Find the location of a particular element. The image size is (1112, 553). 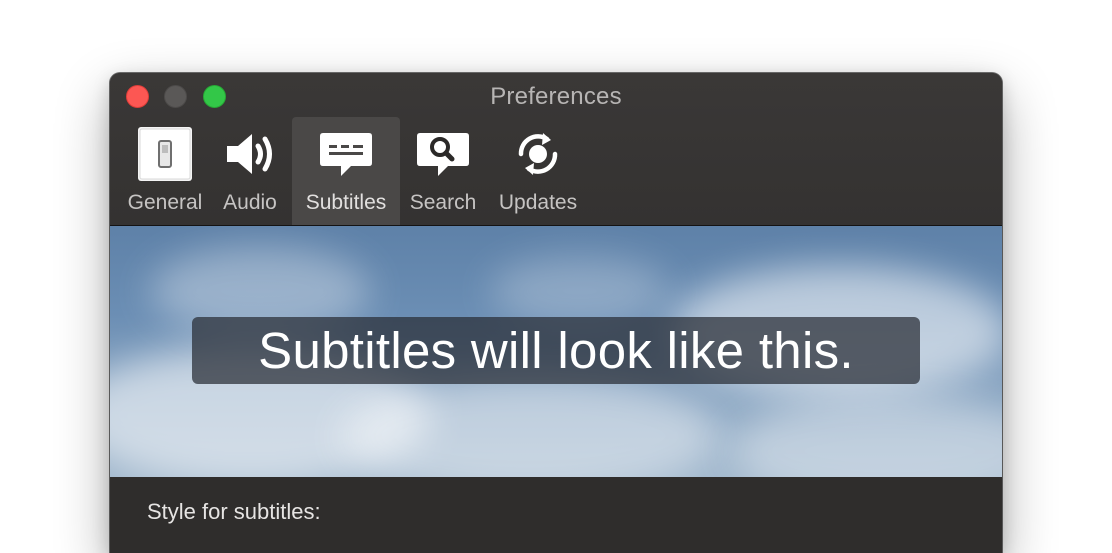

tab-search-label: Search is located at coordinates (443, 202).